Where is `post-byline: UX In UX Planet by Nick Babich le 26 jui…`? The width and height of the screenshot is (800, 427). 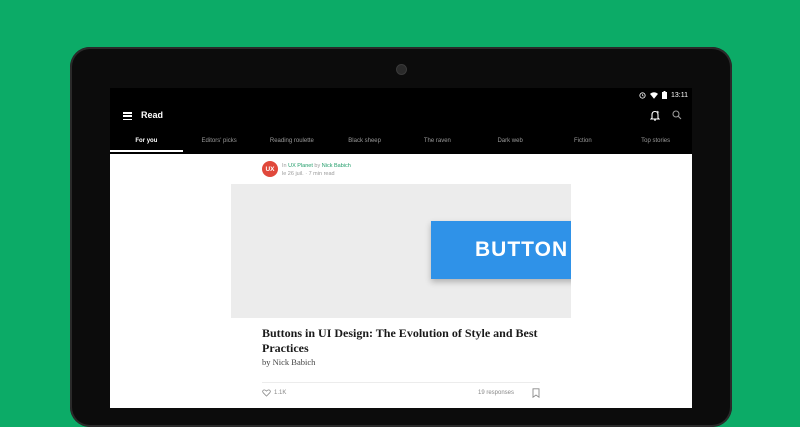 post-byline: UX In UX Planet by Nick Babich le 26 jui… is located at coordinates (306, 169).